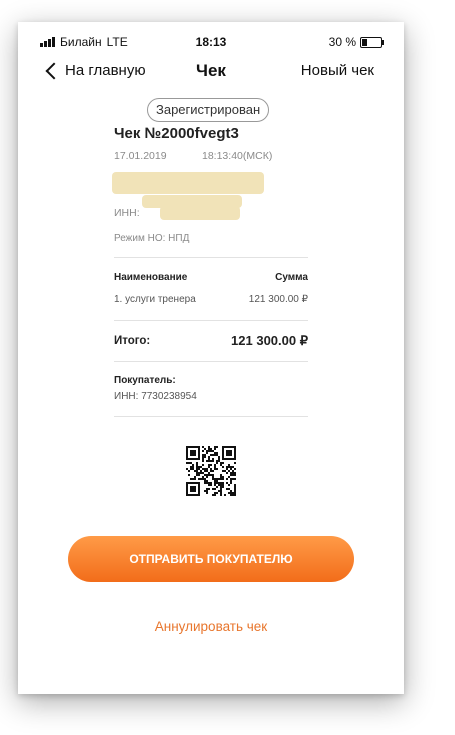 The height and width of the screenshot is (735, 455). Describe the element at coordinates (176, 133) in the screenshot. I see `receipt-title: Чек №2000fvegt3` at that location.